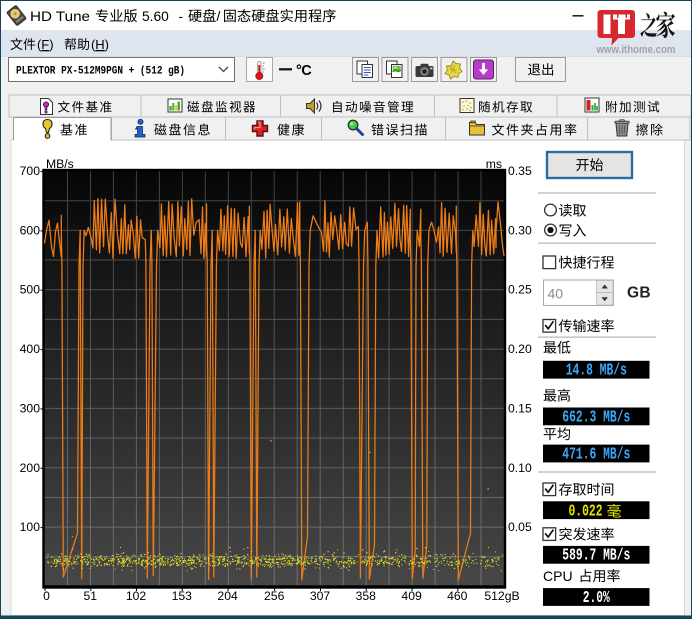 The width and height of the screenshot is (692, 619). I want to click on svg-text: 400, so click(30, 349).